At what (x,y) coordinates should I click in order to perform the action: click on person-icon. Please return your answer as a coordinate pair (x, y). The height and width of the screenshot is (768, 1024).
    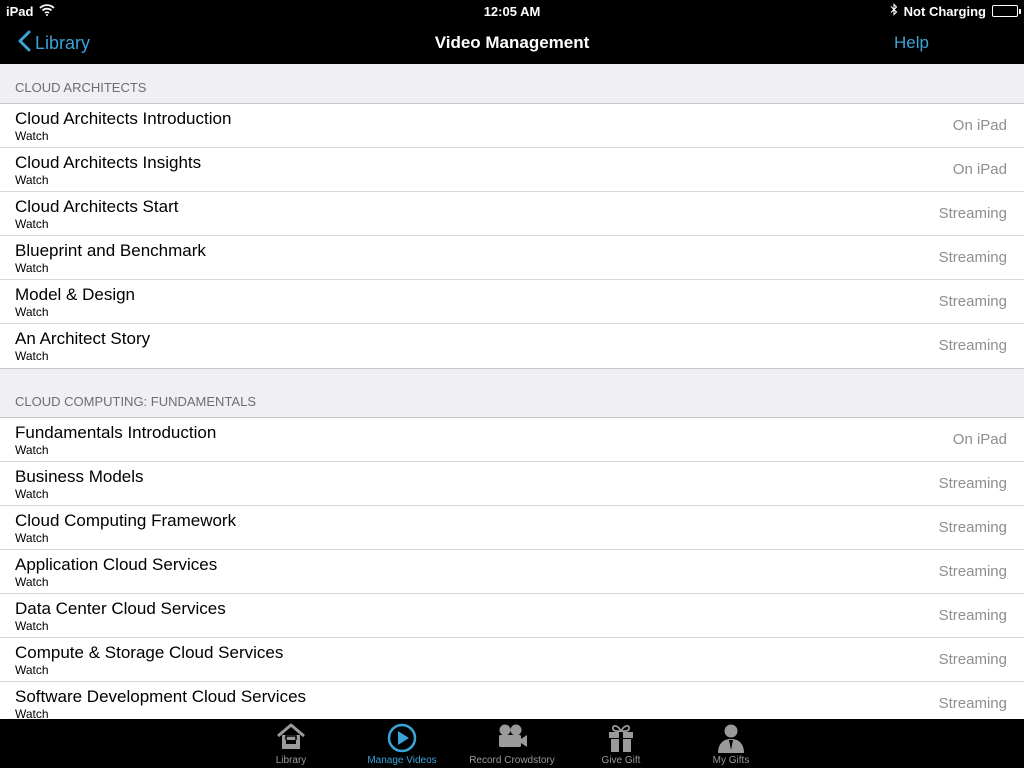
    Looking at the image, I should click on (731, 738).